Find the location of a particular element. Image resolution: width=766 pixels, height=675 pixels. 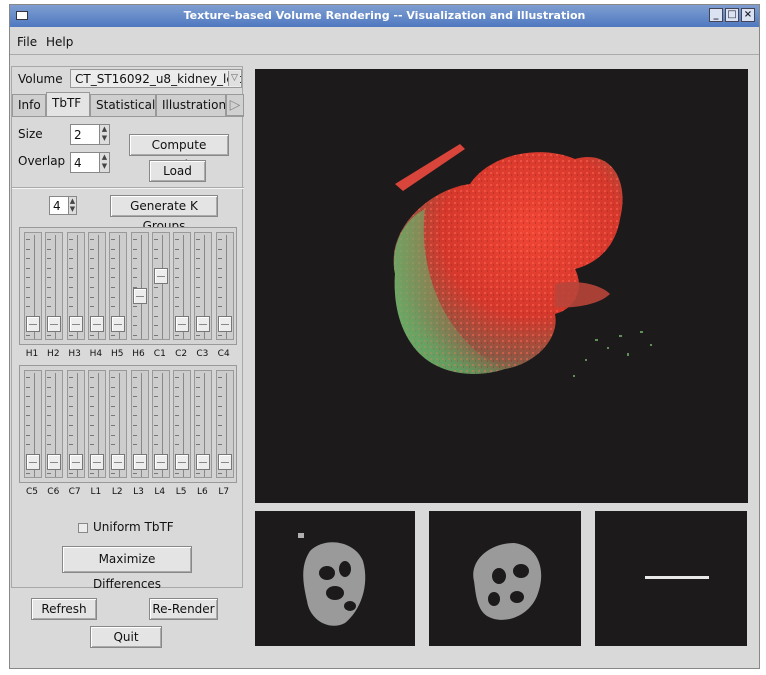

slider-h6 is located at coordinates (139, 286).